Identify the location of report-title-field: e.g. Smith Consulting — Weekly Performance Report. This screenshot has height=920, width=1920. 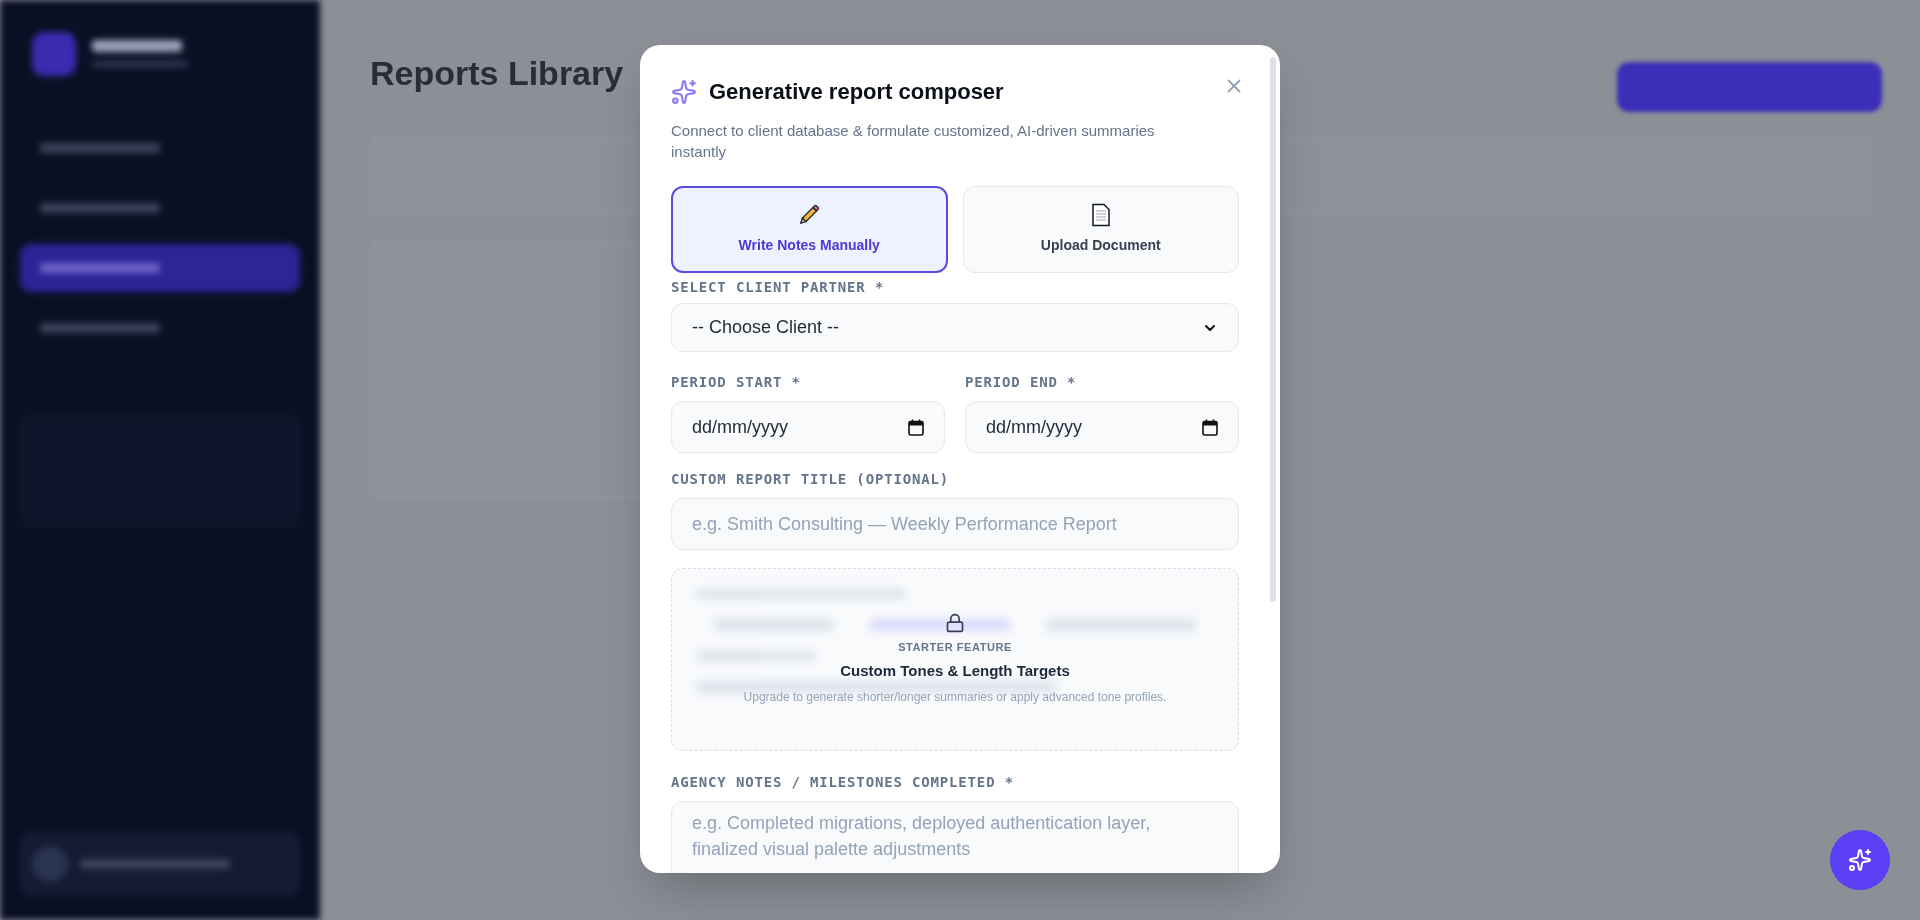
(955, 524).